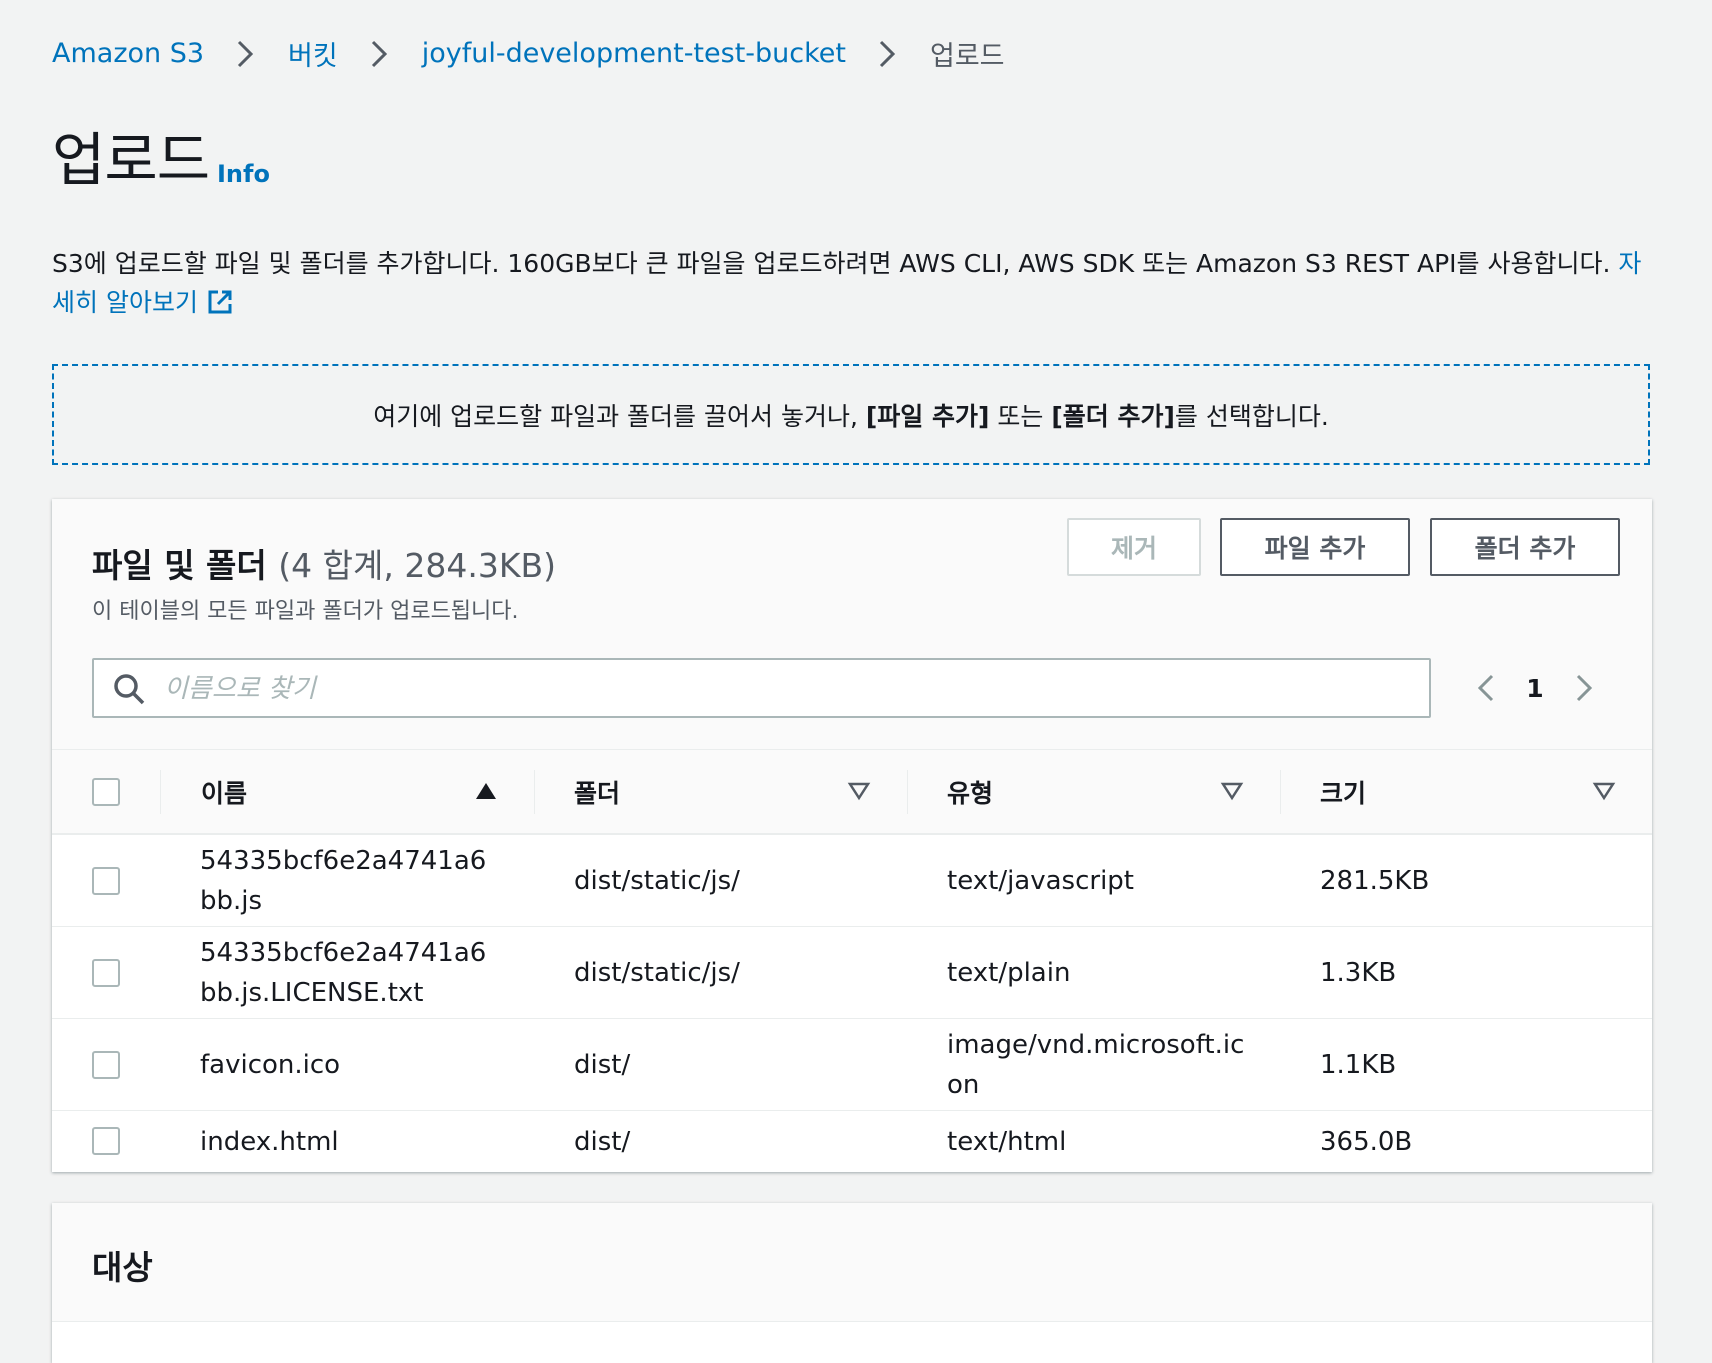 This screenshot has width=1712, height=1363. Describe the element at coordinates (347, 1064) in the screenshot. I see `file-name-cell: favicon.ico` at that location.